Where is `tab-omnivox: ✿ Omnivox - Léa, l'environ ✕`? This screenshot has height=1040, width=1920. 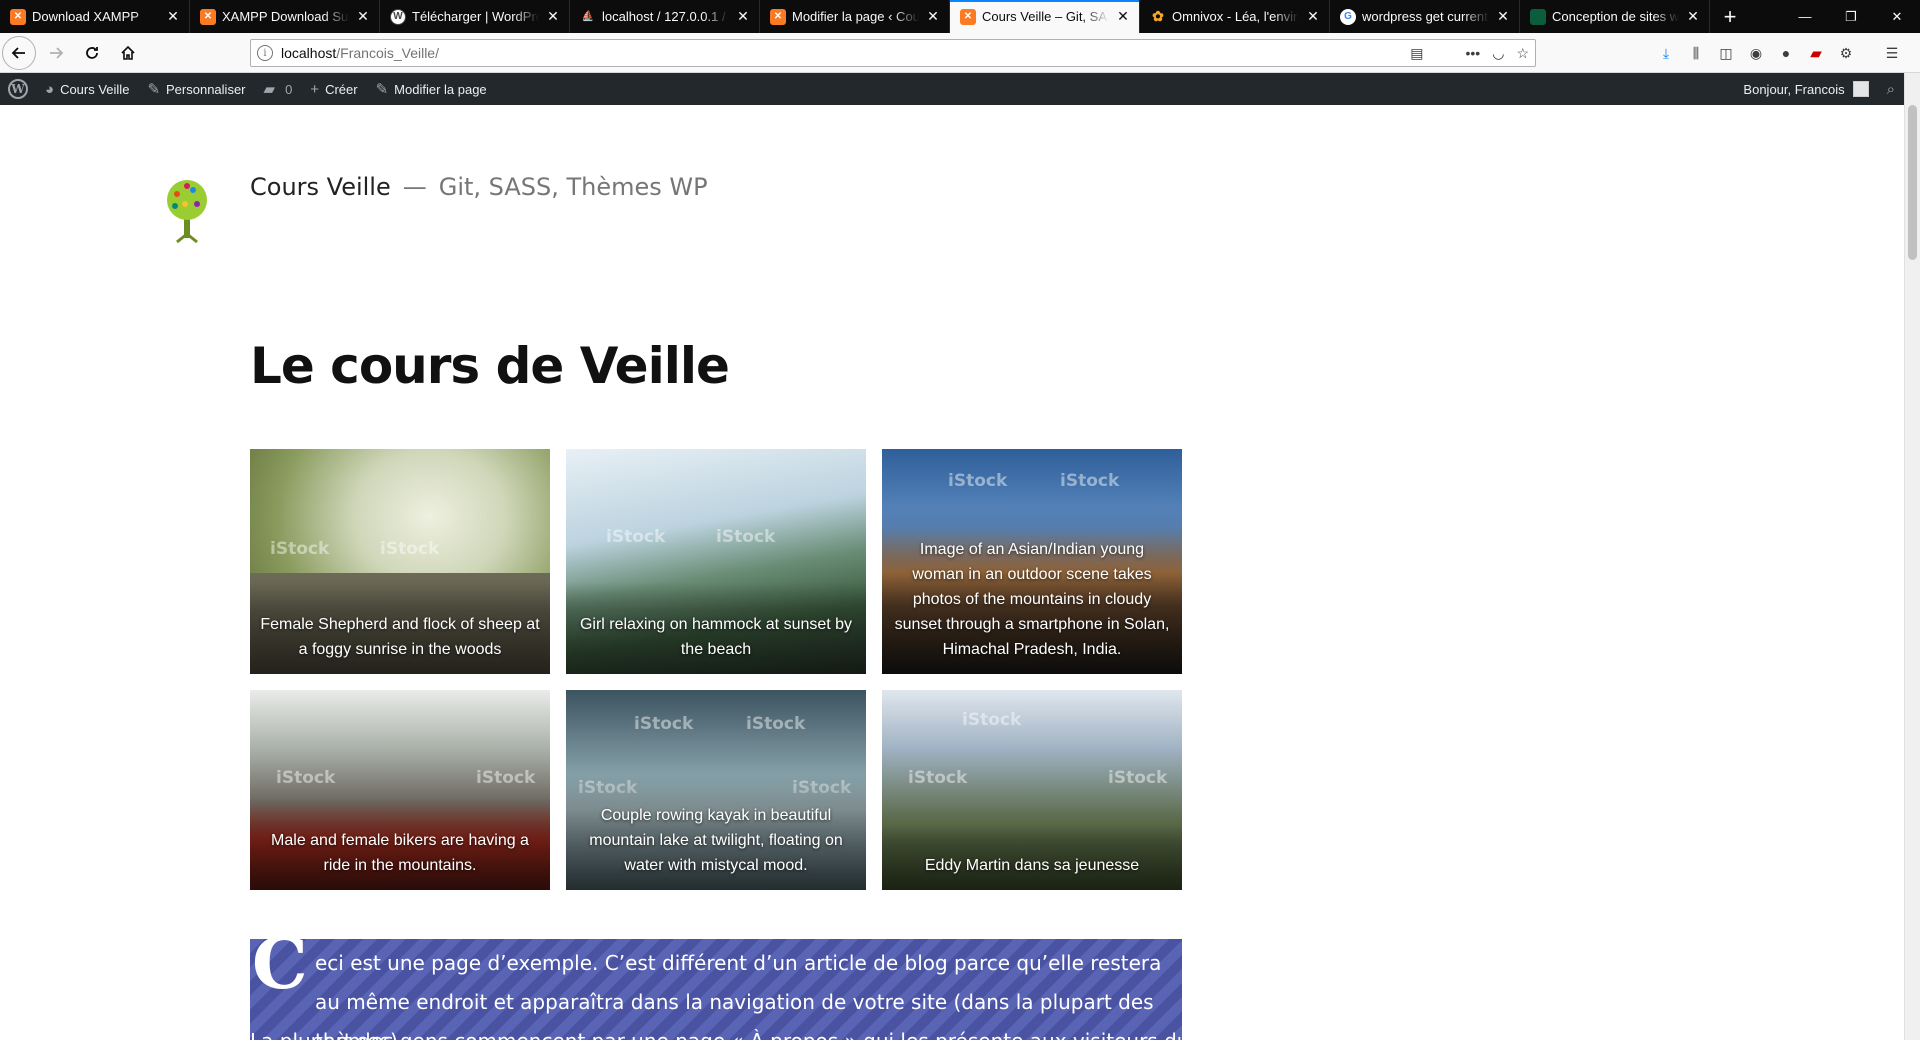 tab-omnivox: ✿ Omnivox - Léa, l'environ ✕ is located at coordinates (1235, 16).